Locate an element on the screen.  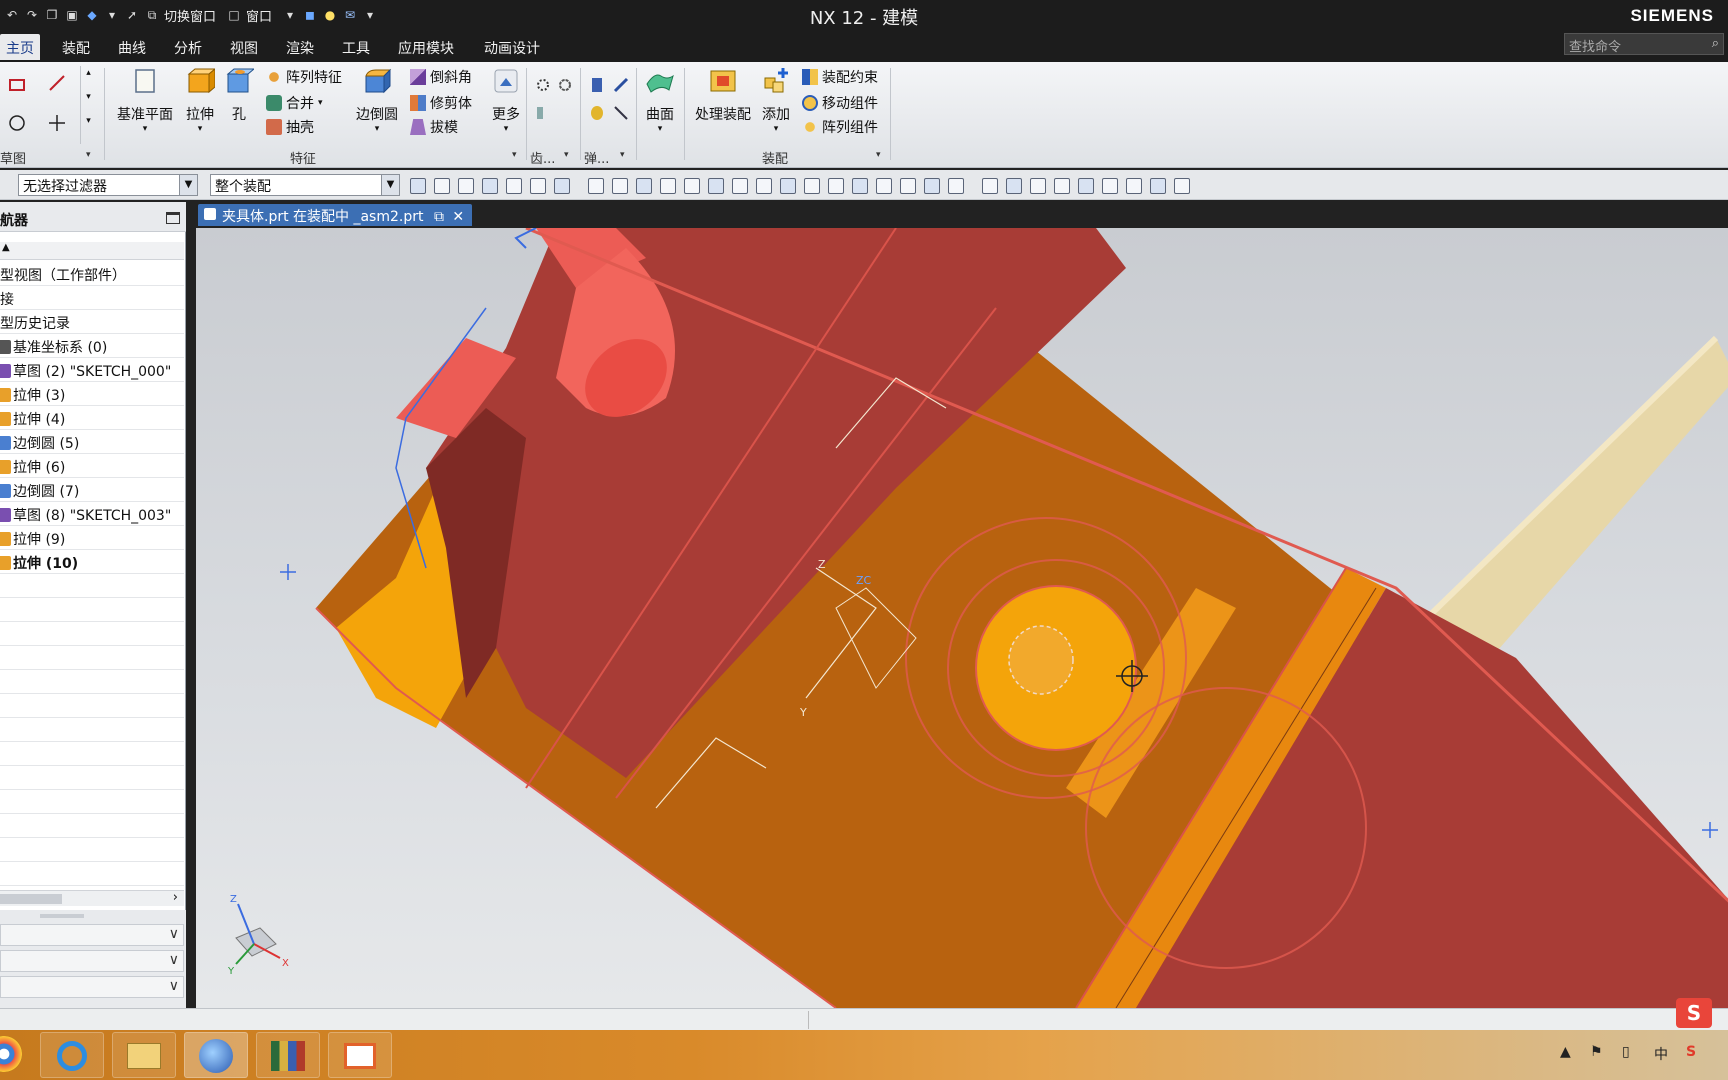
process-assembly-button: 处理装配 is located at coordinates (723, 95).